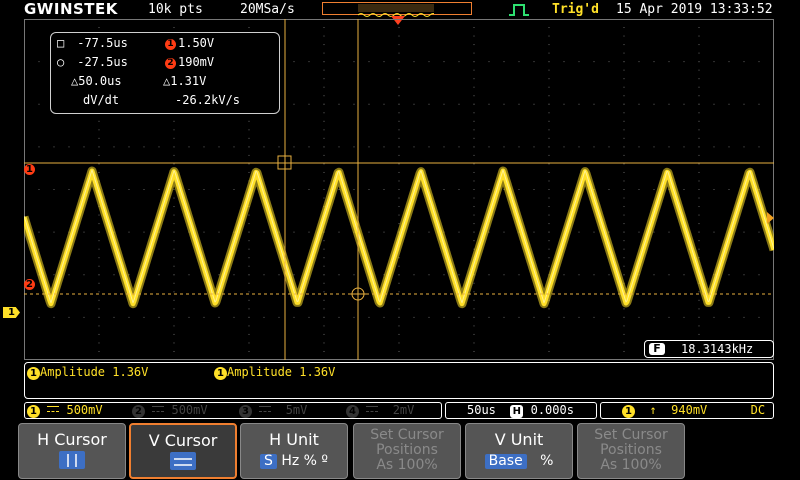 The image size is (800, 480). Describe the element at coordinates (310, 461) in the screenshot. I see `h-unit-option-percent: %` at that location.